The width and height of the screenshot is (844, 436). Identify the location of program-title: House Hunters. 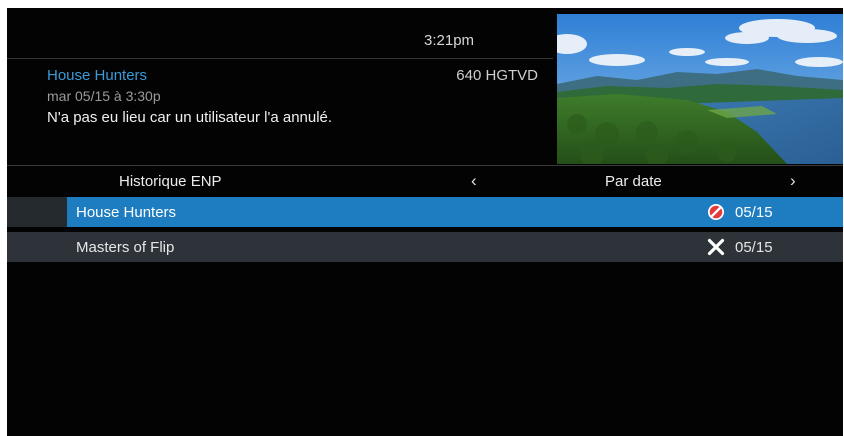
(97, 75).